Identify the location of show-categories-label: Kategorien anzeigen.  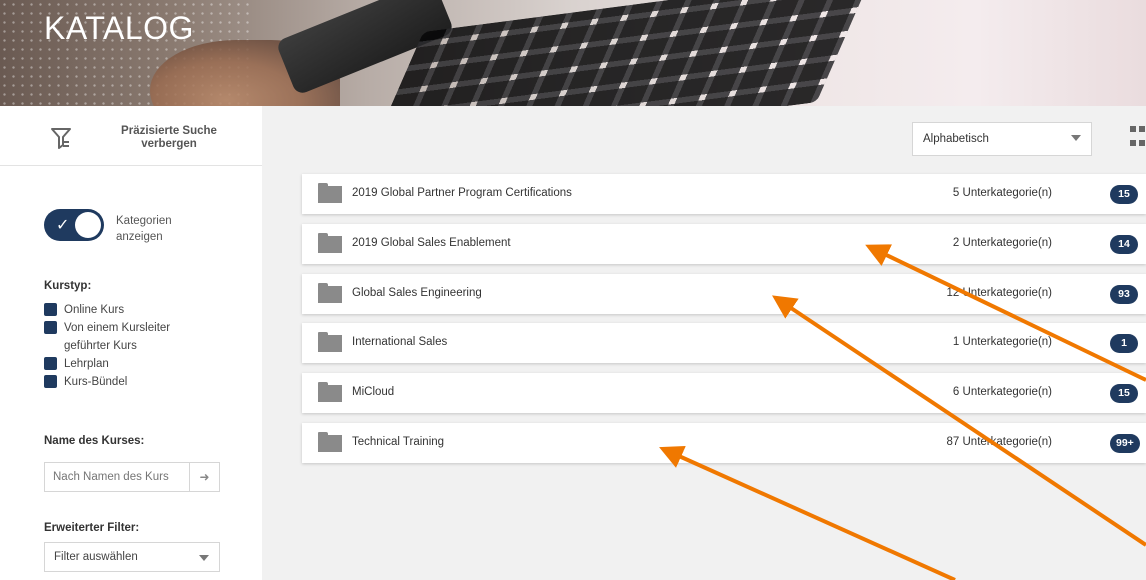
(144, 229).